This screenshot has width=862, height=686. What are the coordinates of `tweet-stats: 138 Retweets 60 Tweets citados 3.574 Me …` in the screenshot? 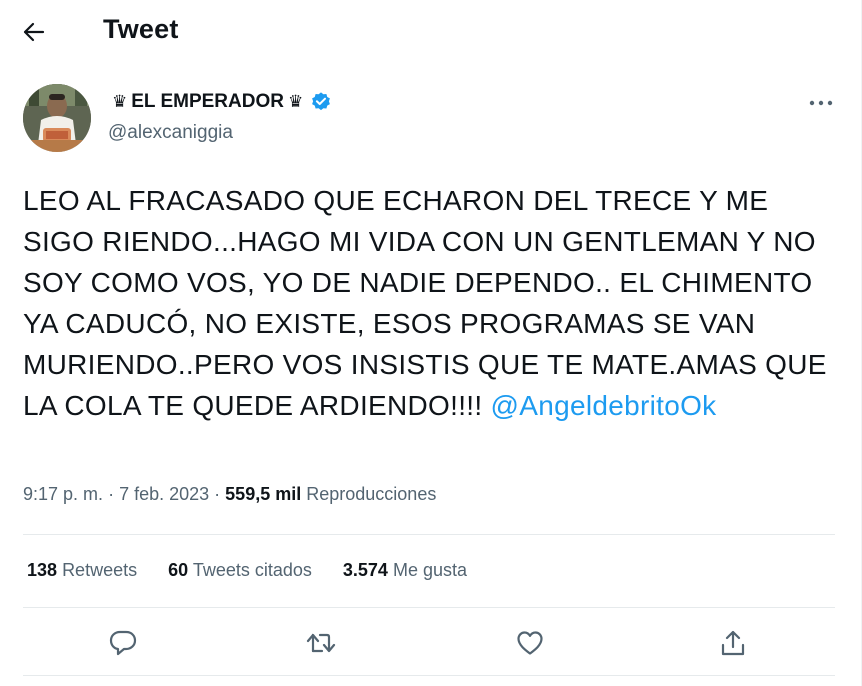 It's located at (262, 570).